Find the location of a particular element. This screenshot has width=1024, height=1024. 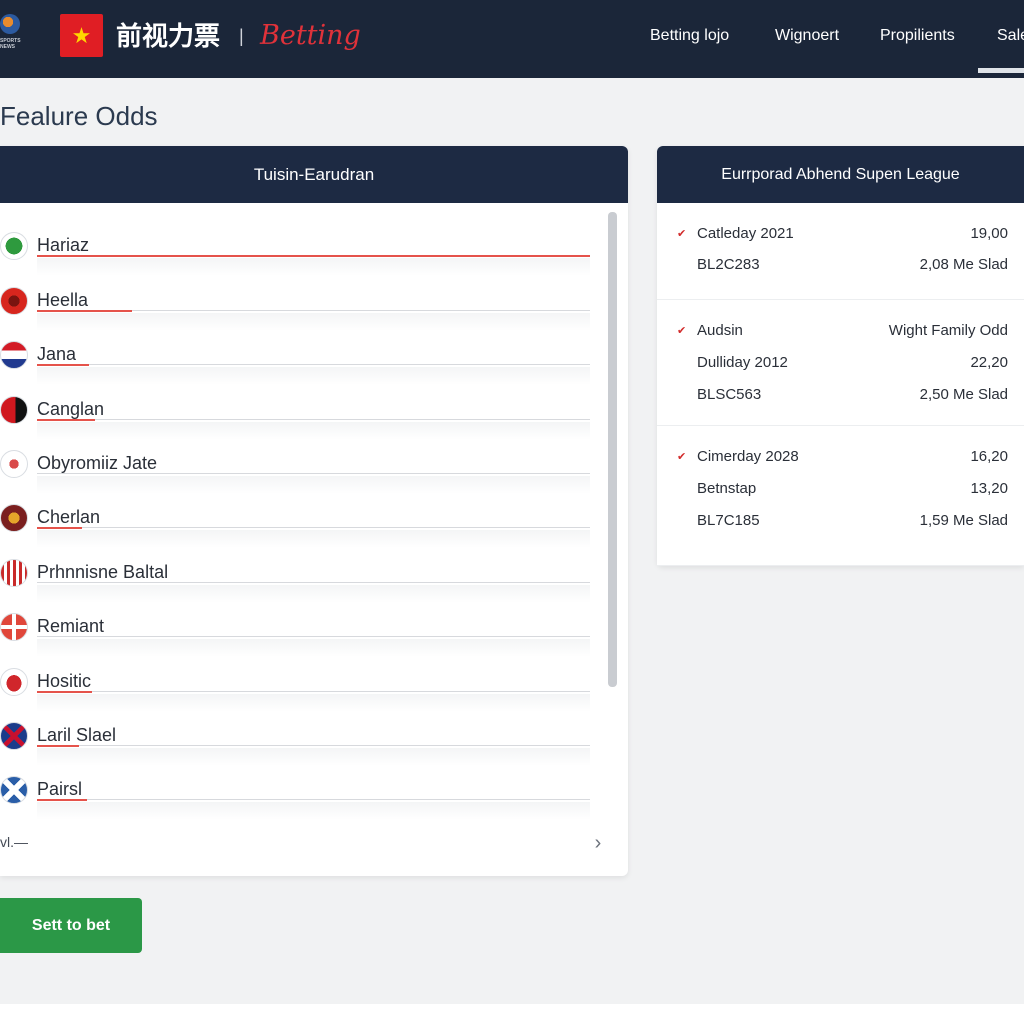

site-logo: SPORTS NEWS is located at coordinates (13, 38).